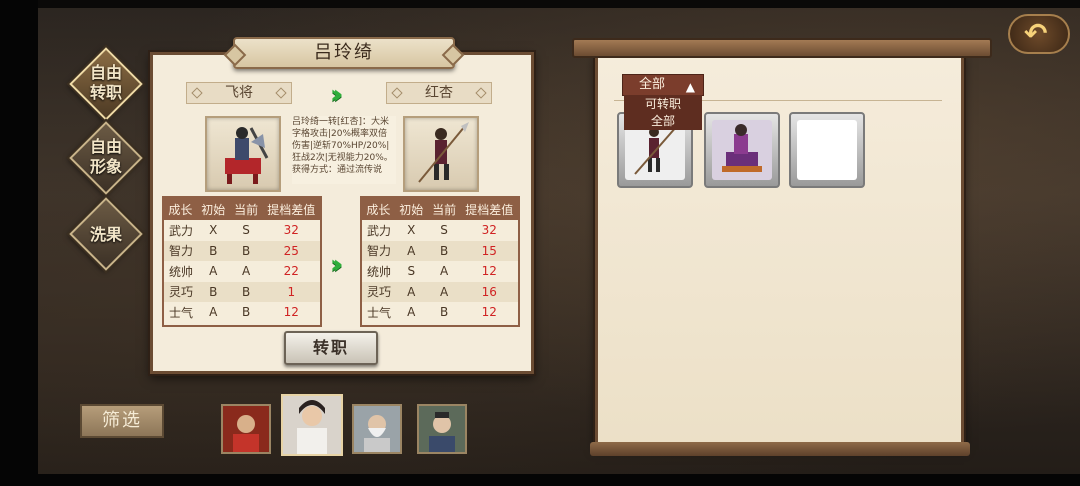 The height and width of the screenshot is (486, 1080). Describe the element at coordinates (239, 93) in the screenshot. I see `from-class-tag: 飞将` at that location.